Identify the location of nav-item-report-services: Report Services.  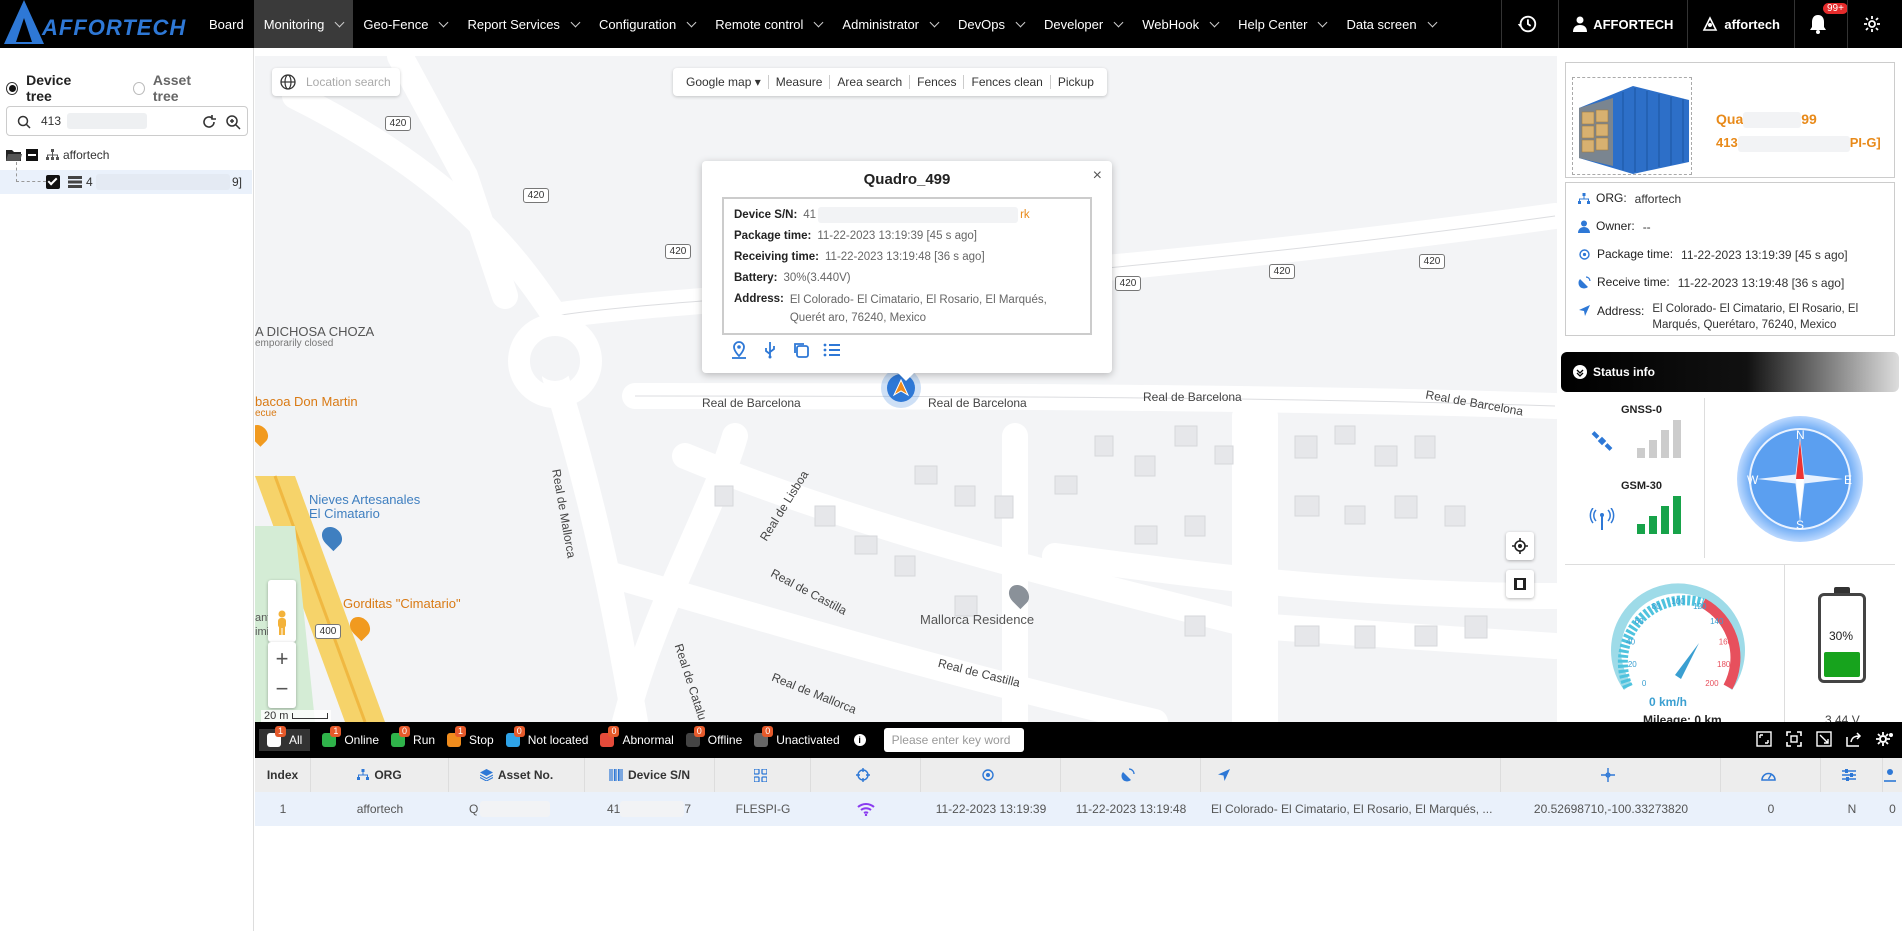
(522, 24).